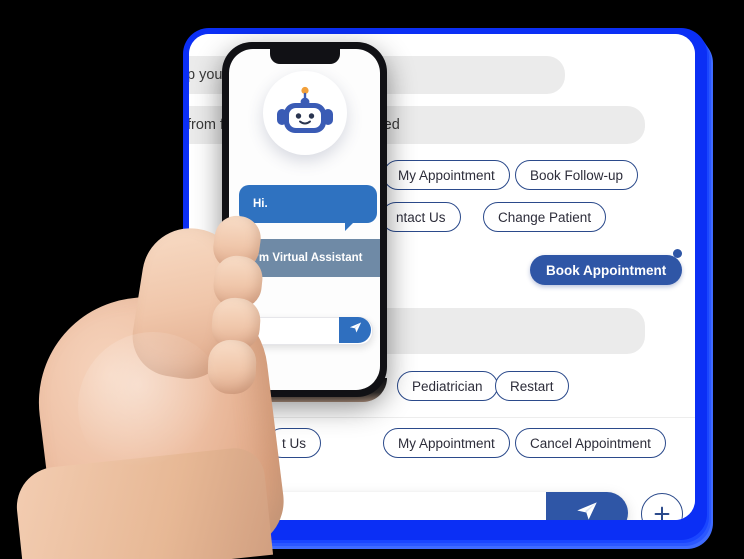  Describe the element at coordinates (304, 56) in the screenshot. I see `phone-notch` at that location.